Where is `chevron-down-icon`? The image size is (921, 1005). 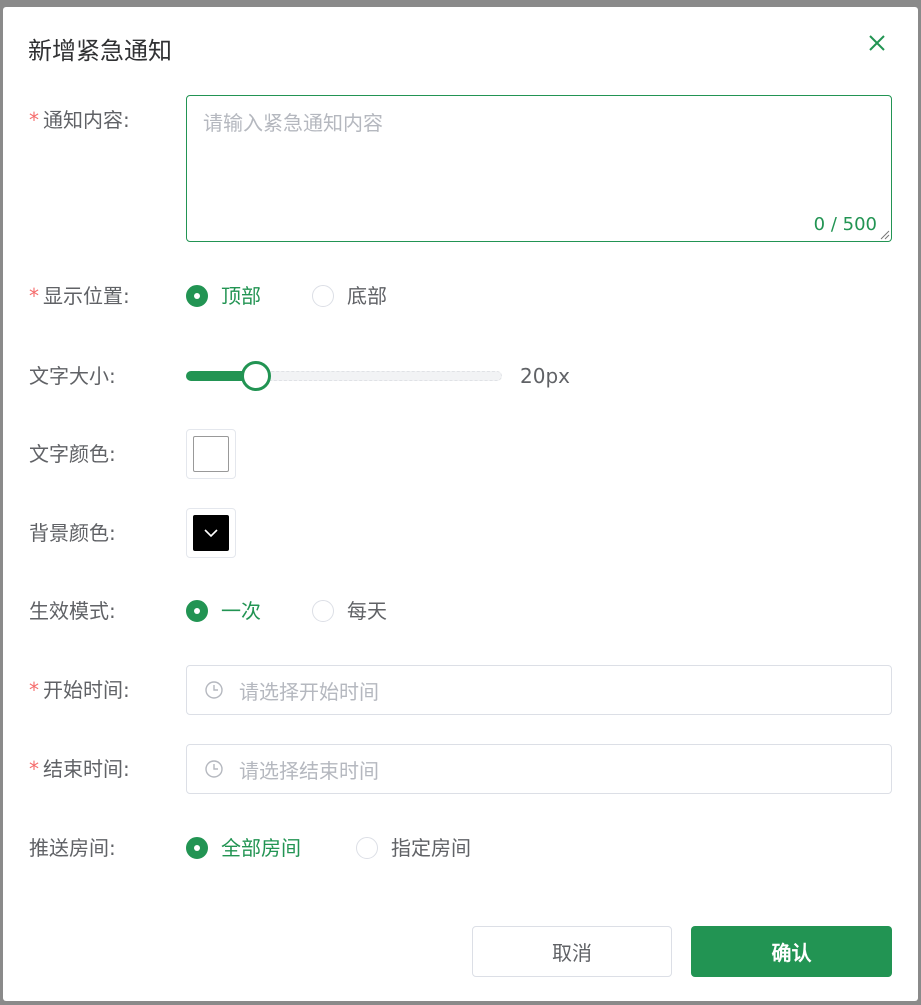
chevron-down-icon is located at coordinates (211, 533).